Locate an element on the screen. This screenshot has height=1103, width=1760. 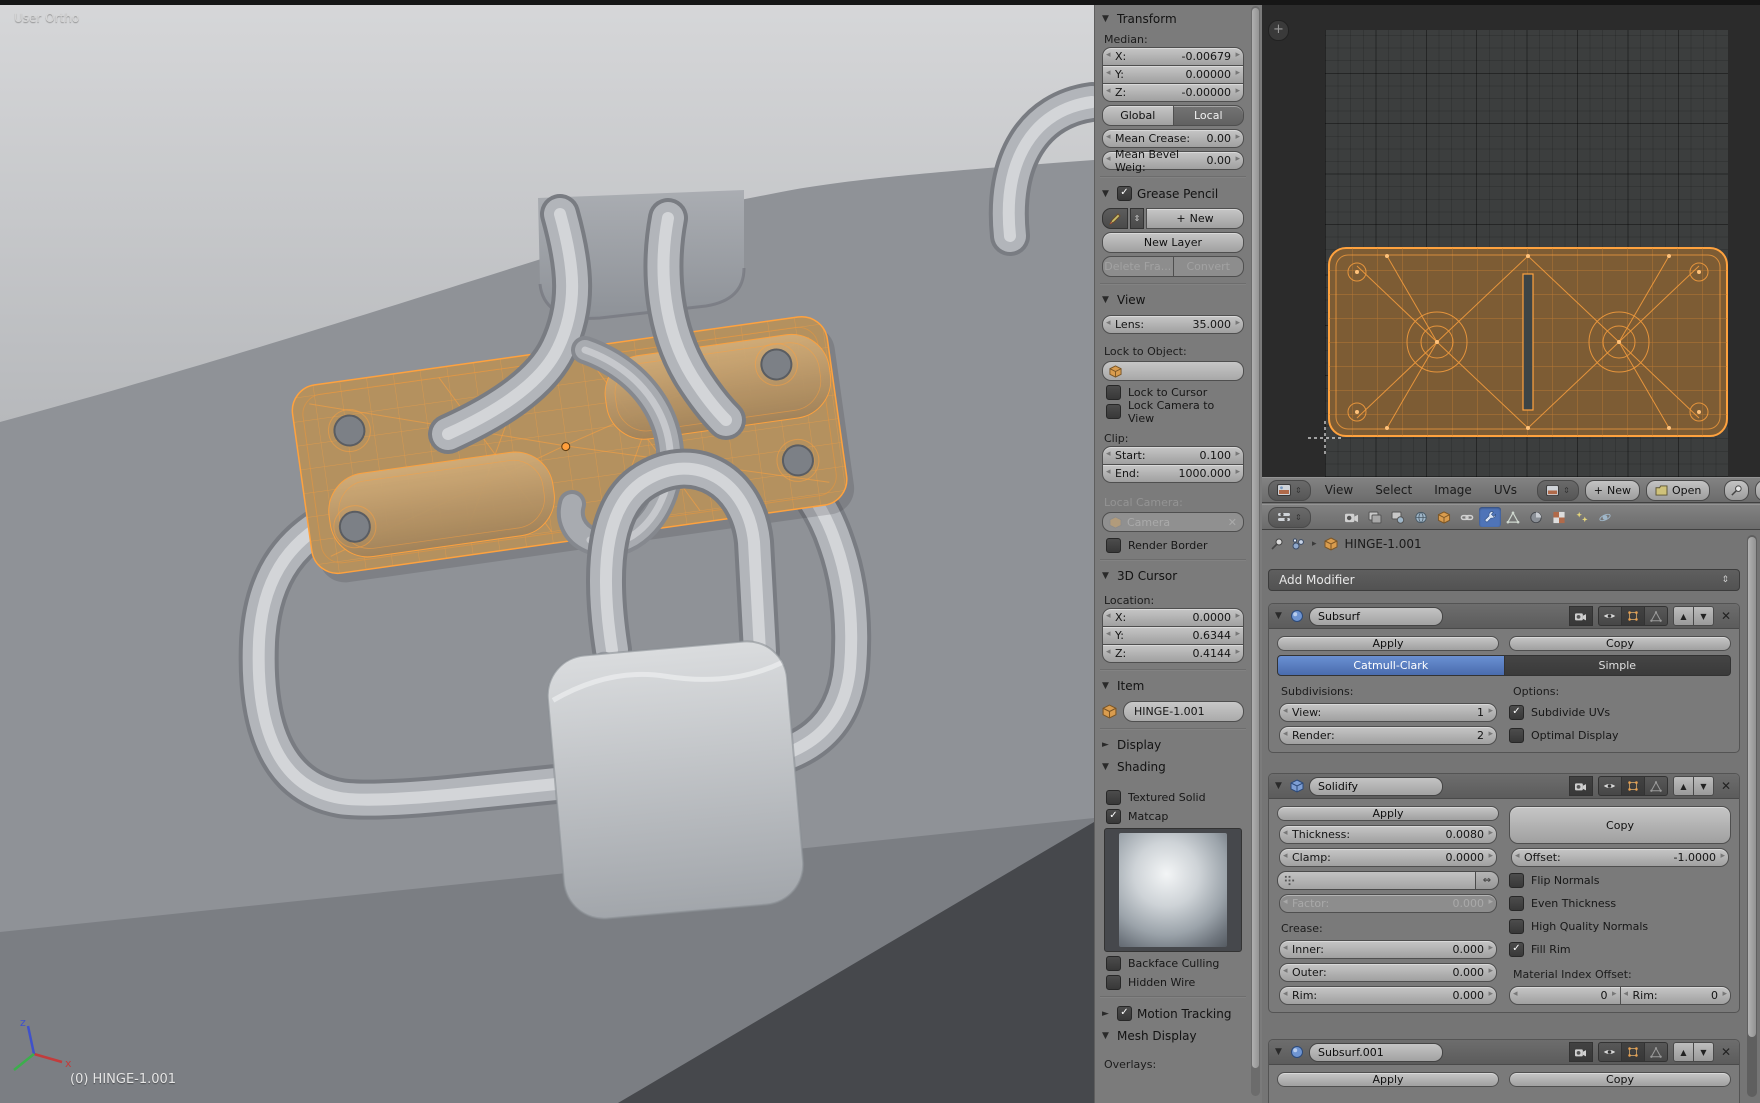
pin-button is located at coordinates (1737, 490).